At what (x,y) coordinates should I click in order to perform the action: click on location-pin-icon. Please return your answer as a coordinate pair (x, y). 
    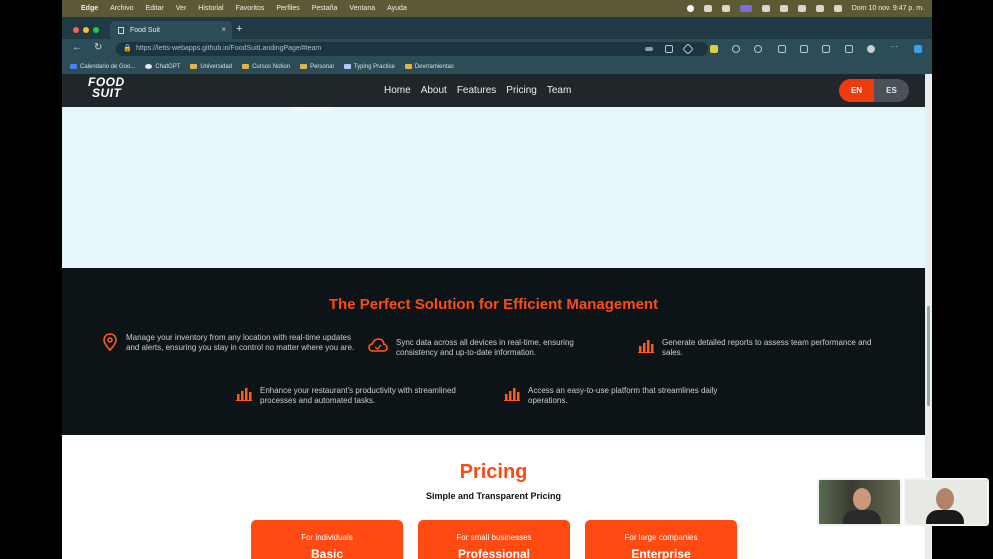
    Looking at the image, I should click on (110, 342).